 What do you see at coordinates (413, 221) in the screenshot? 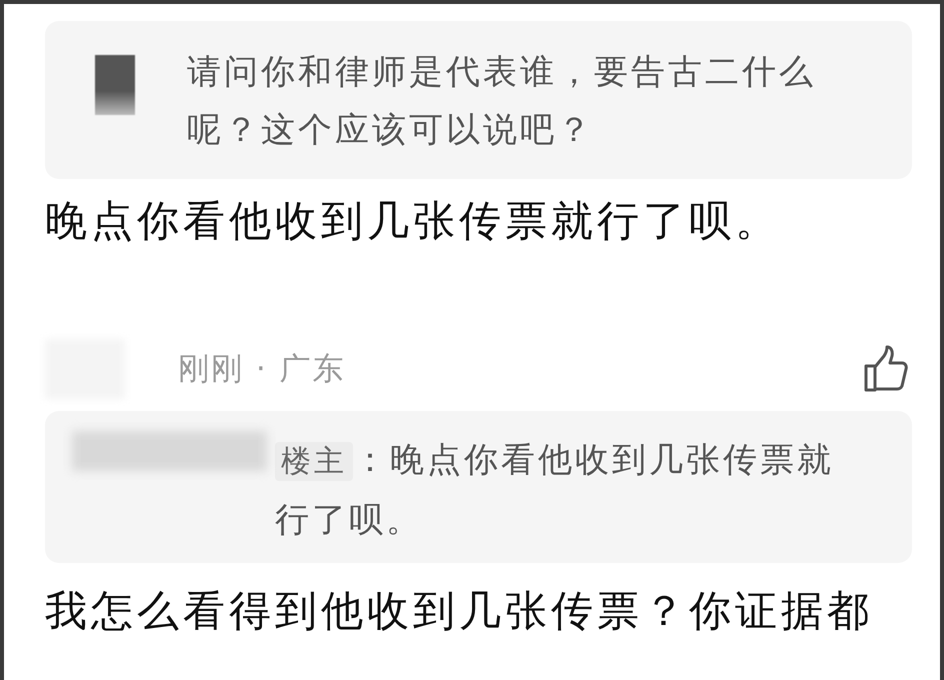
I see `comment-text: 晚点你看他收到几张传票就行了呗。` at bounding box center [413, 221].